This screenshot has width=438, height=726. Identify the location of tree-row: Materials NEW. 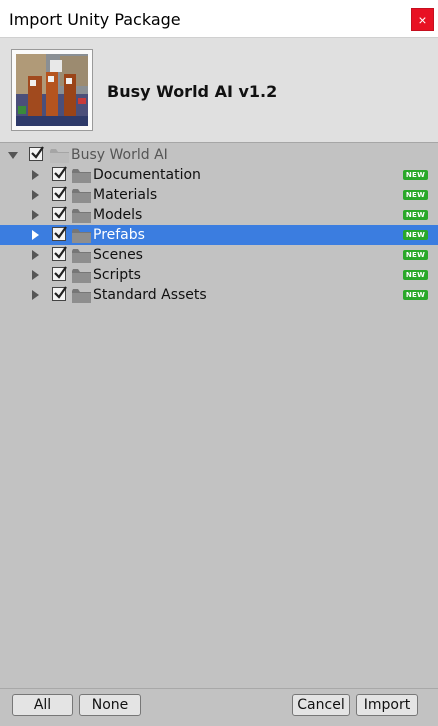
(219, 195).